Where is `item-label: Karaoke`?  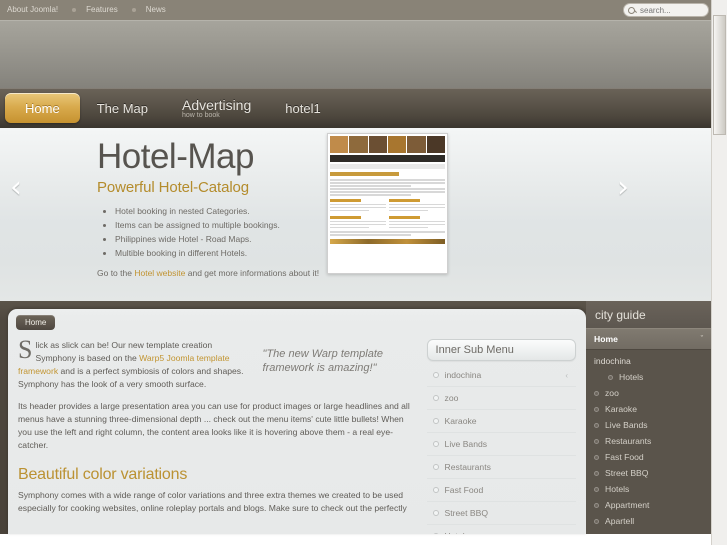
item-label: Karaoke is located at coordinates (621, 409).